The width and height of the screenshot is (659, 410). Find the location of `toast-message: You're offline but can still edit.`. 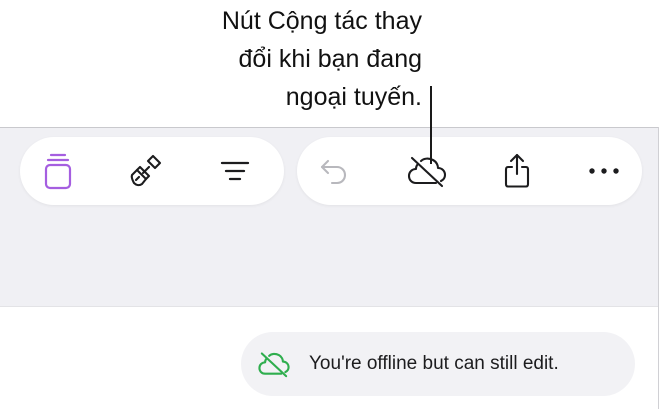

toast-message: You're offline but can still edit. is located at coordinates (434, 363).